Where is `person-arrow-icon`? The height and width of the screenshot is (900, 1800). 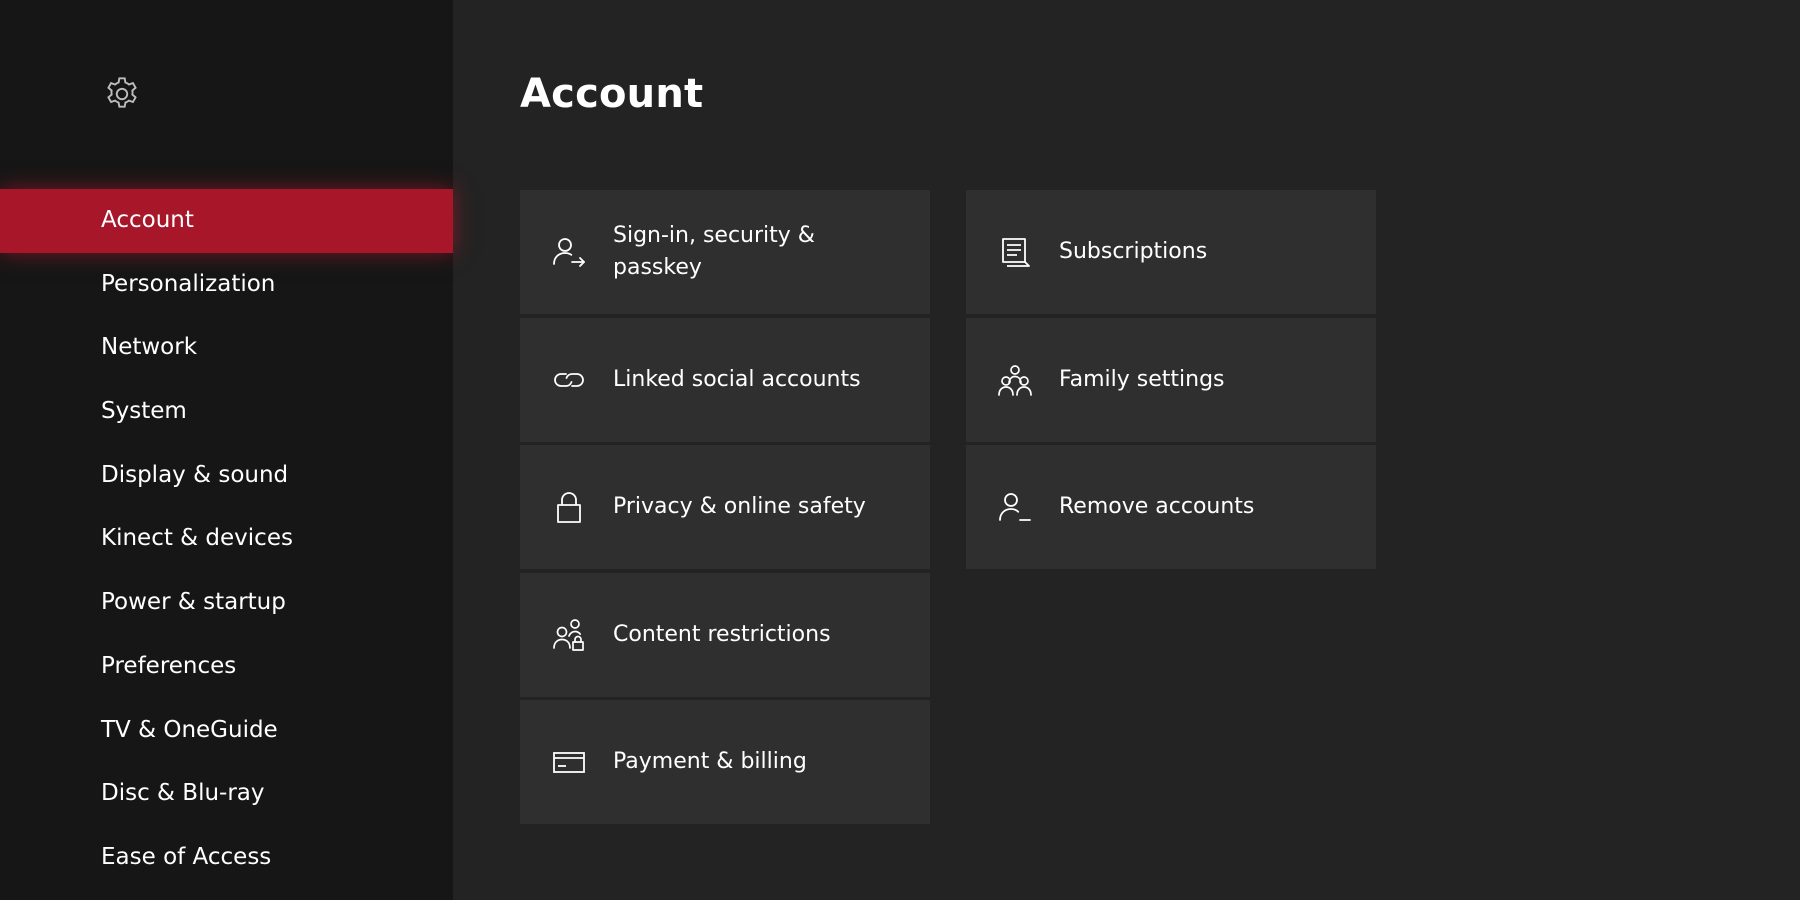 person-arrow-icon is located at coordinates (569, 252).